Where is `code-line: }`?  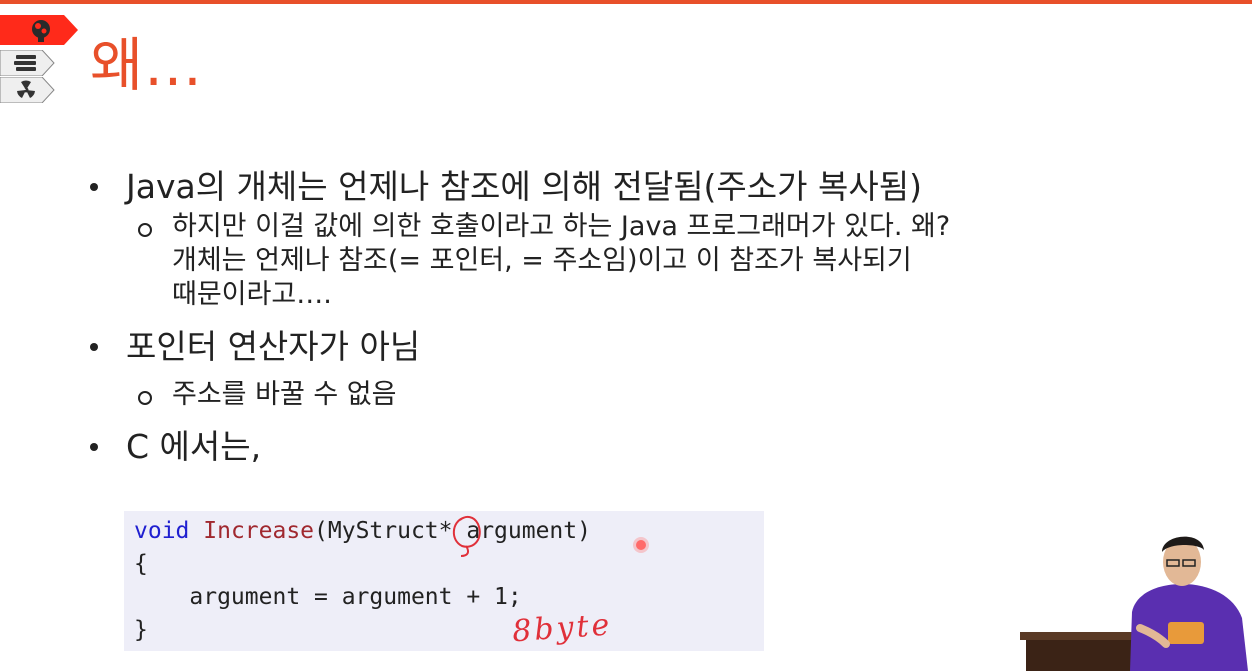
code-line: } is located at coordinates (141, 630).